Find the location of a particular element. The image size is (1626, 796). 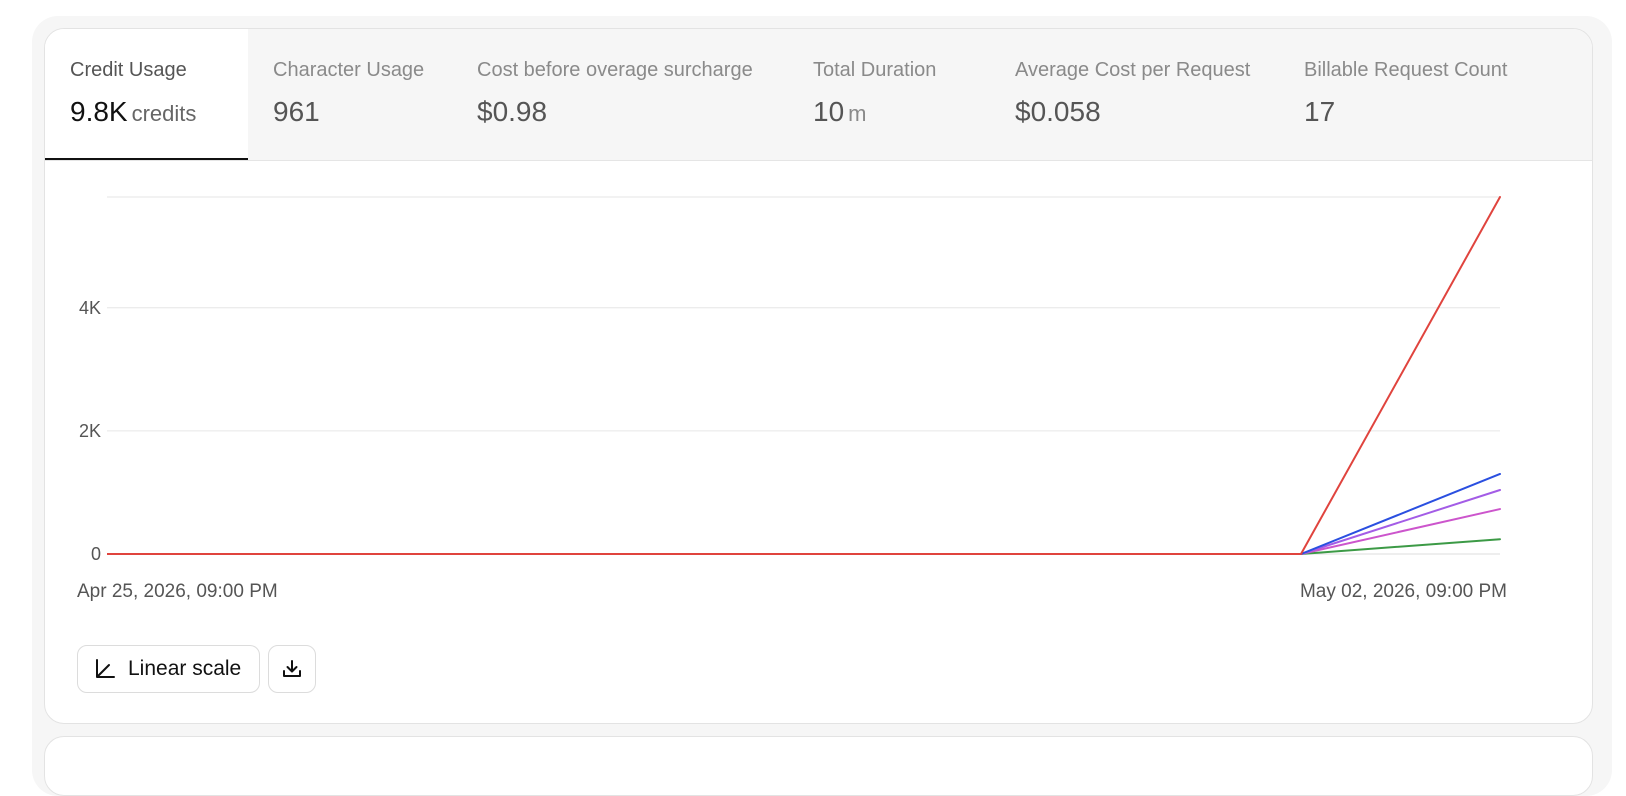

tab-label: Credit Usage is located at coordinates (128, 70).